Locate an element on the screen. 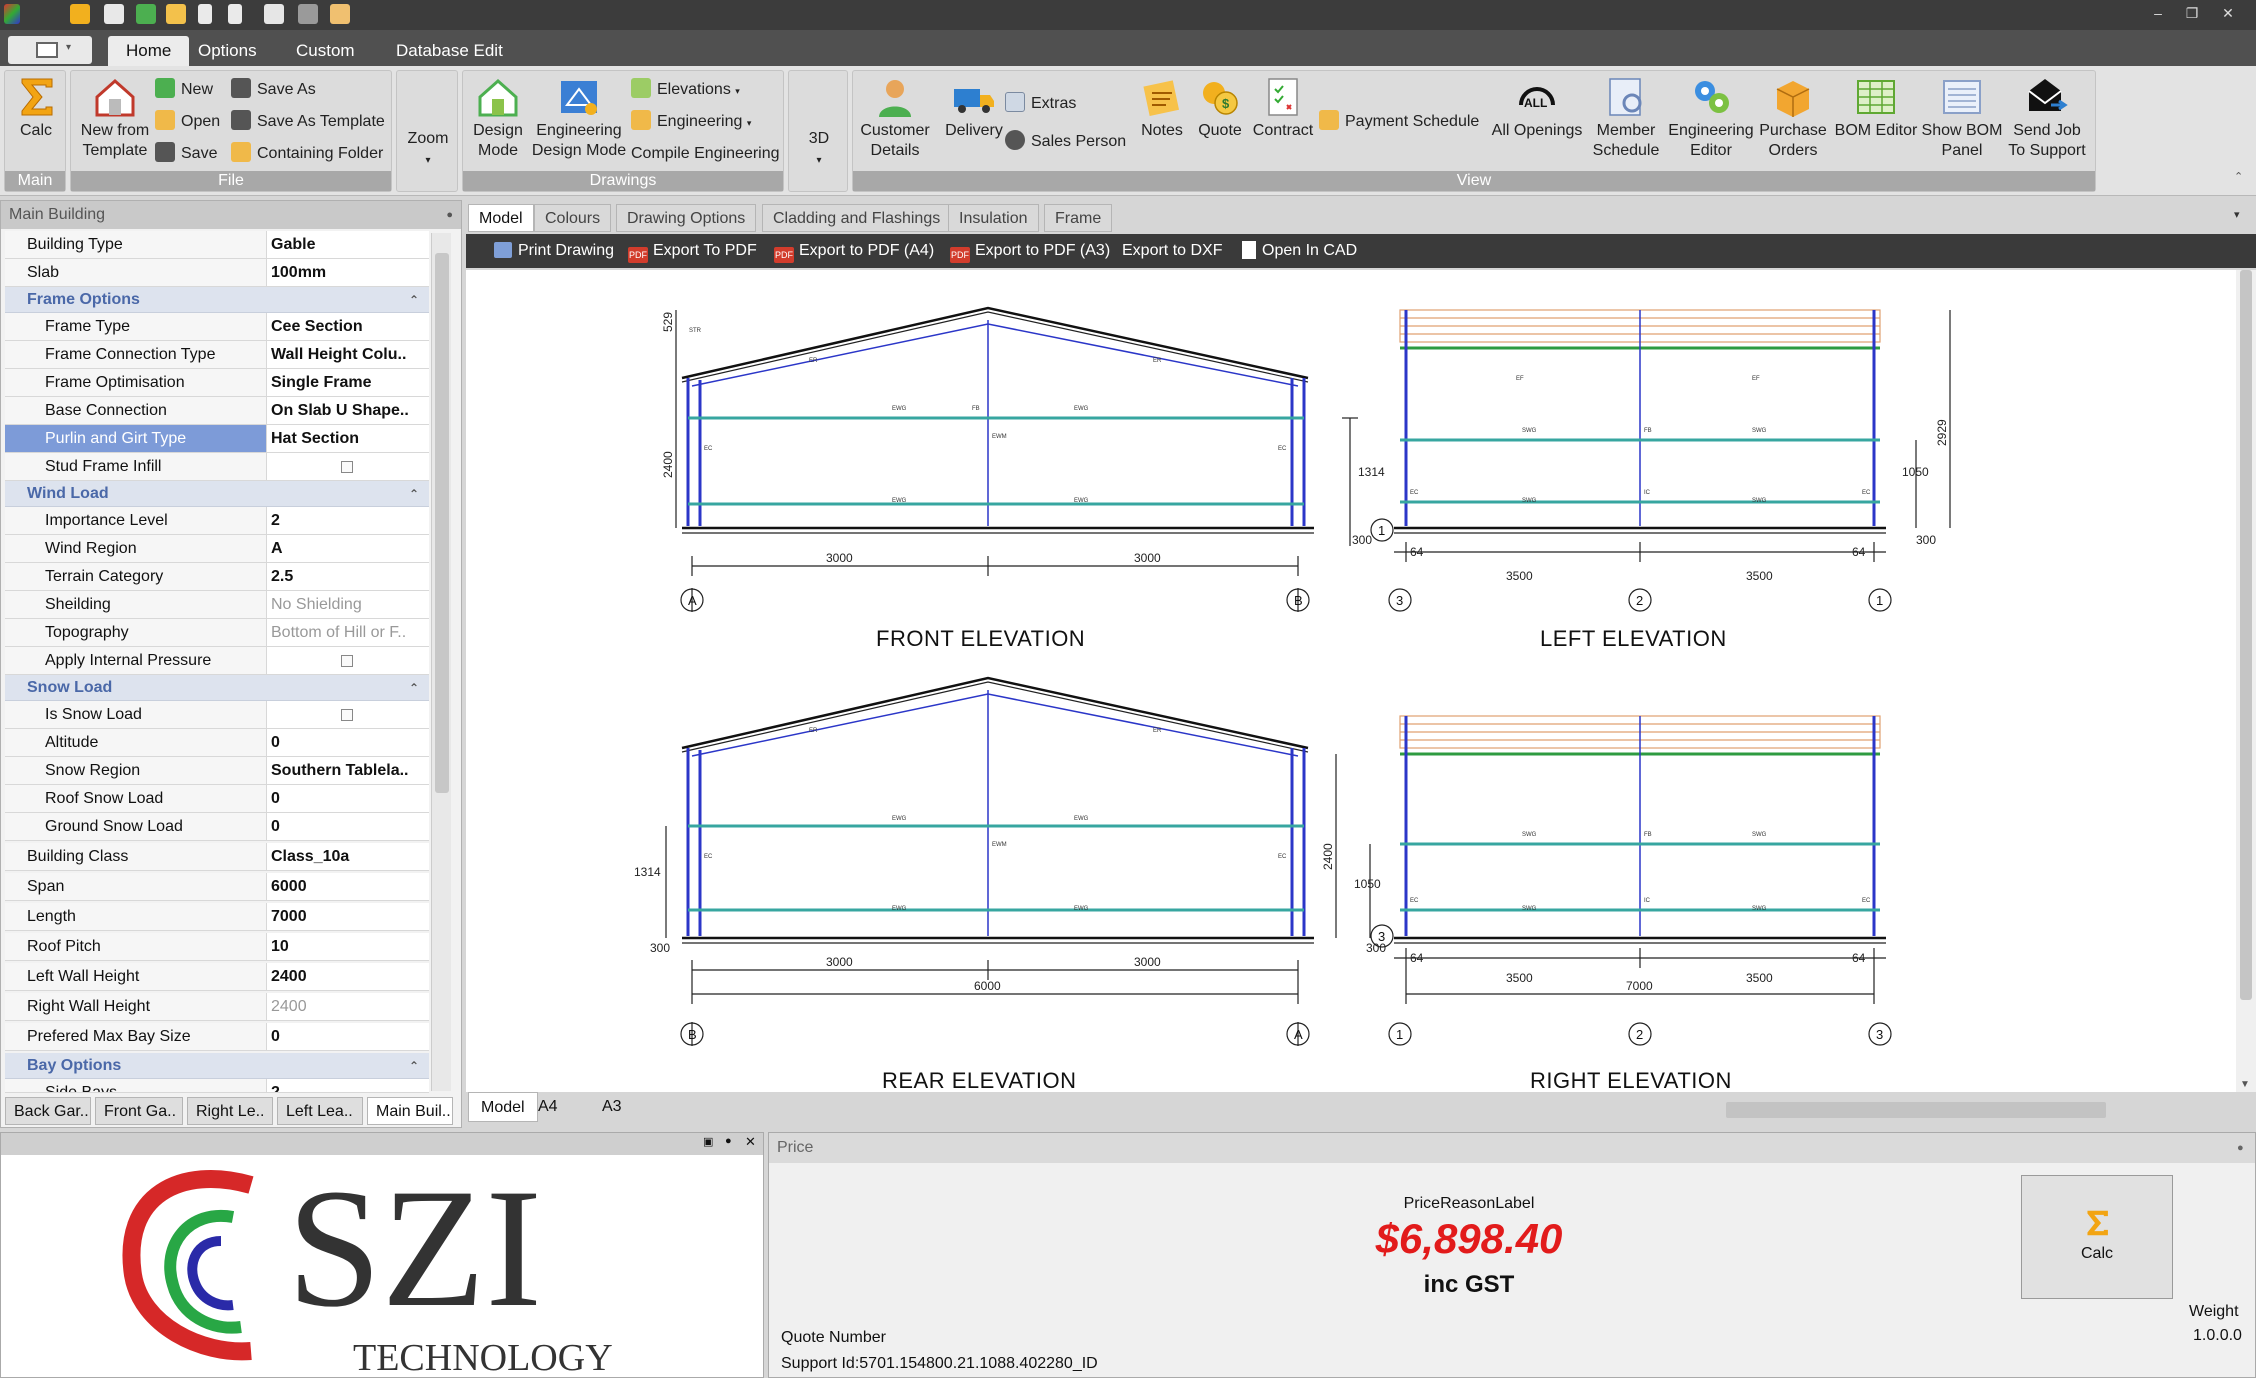 The width and height of the screenshot is (2256, 1378). purchase-orders-button: Purchase Orders is located at coordinates (1793, 118).